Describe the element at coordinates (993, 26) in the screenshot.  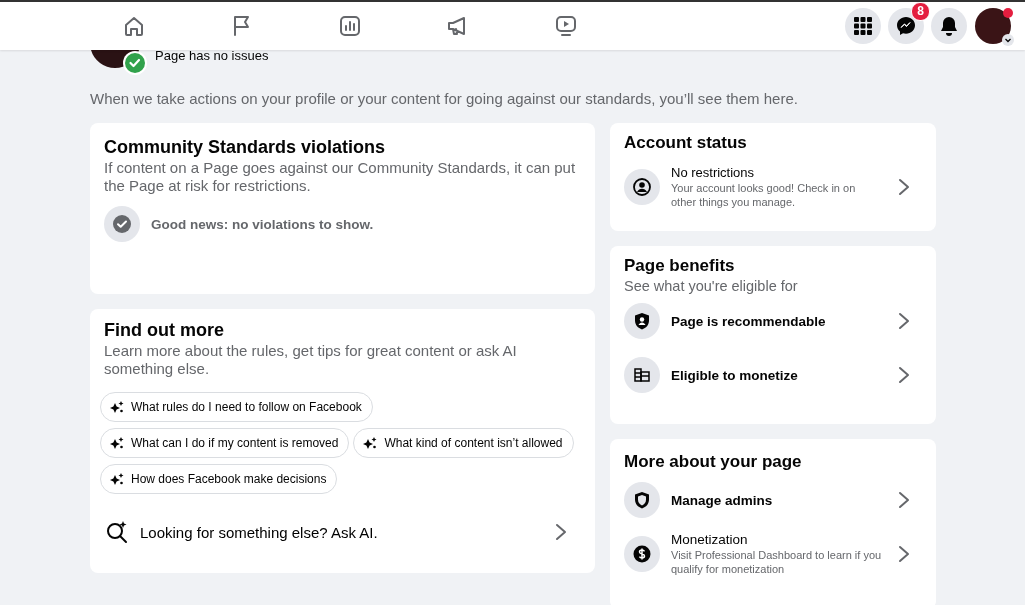
I see `profile-avatar-button` at that location.